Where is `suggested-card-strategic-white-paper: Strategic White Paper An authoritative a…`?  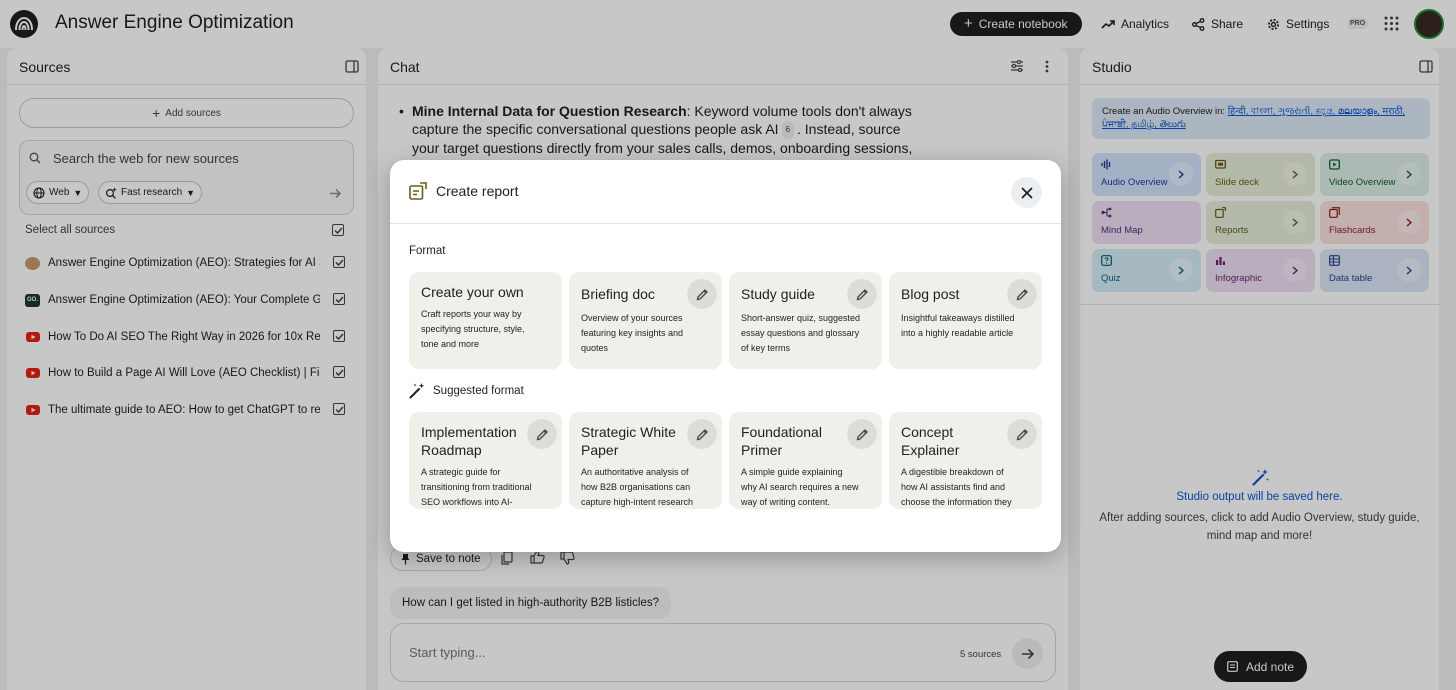 suggested-card-strategic-white-paper: Strategic White Paper An authoritative a… is located at coordinates (645, 460).